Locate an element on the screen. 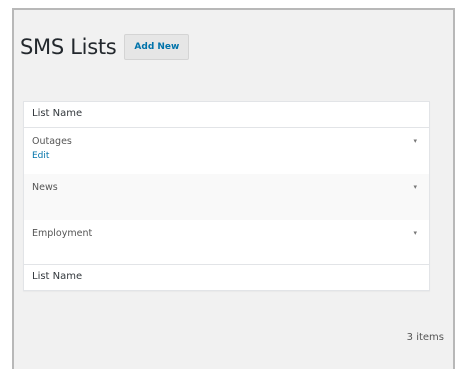 This screenshot has width=466, height=369. list-name: Outages is located at coordinates (52, 141).